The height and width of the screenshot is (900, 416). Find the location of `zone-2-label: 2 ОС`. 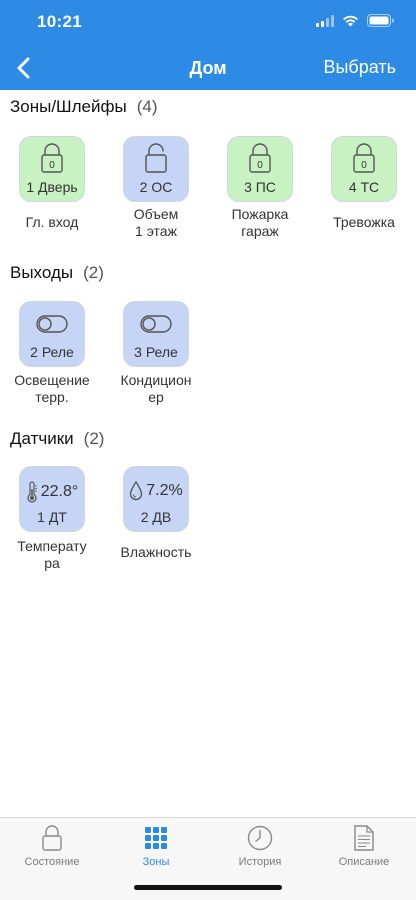

zone-2-label: 2 ОС is located at coordinates (156, 187).